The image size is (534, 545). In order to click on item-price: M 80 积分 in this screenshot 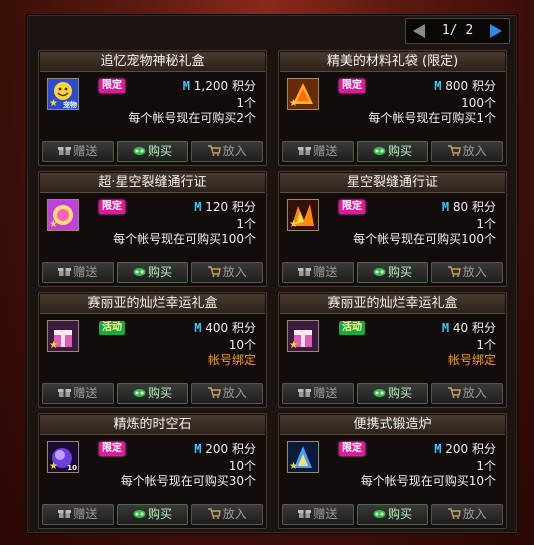, I will do `click(469, 206)`.